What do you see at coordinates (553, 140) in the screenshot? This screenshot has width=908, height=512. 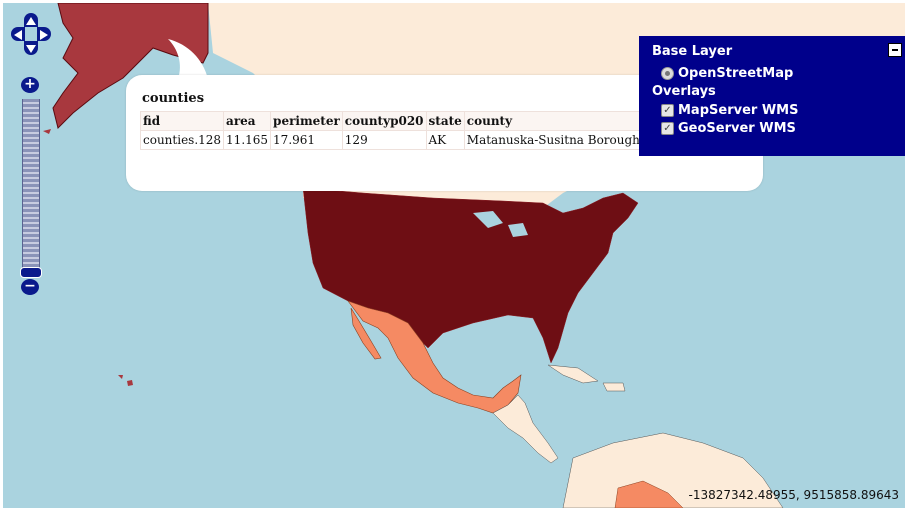 I see `table-cell: Matanuska-Susitna Borough` at bounding box center [553, 140].